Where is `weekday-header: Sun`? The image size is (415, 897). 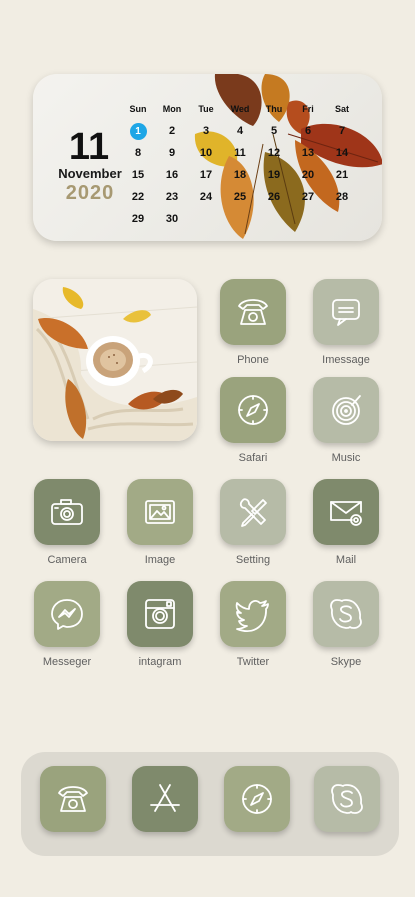 weekday-header: Sun is located at coordinates (138, 109).